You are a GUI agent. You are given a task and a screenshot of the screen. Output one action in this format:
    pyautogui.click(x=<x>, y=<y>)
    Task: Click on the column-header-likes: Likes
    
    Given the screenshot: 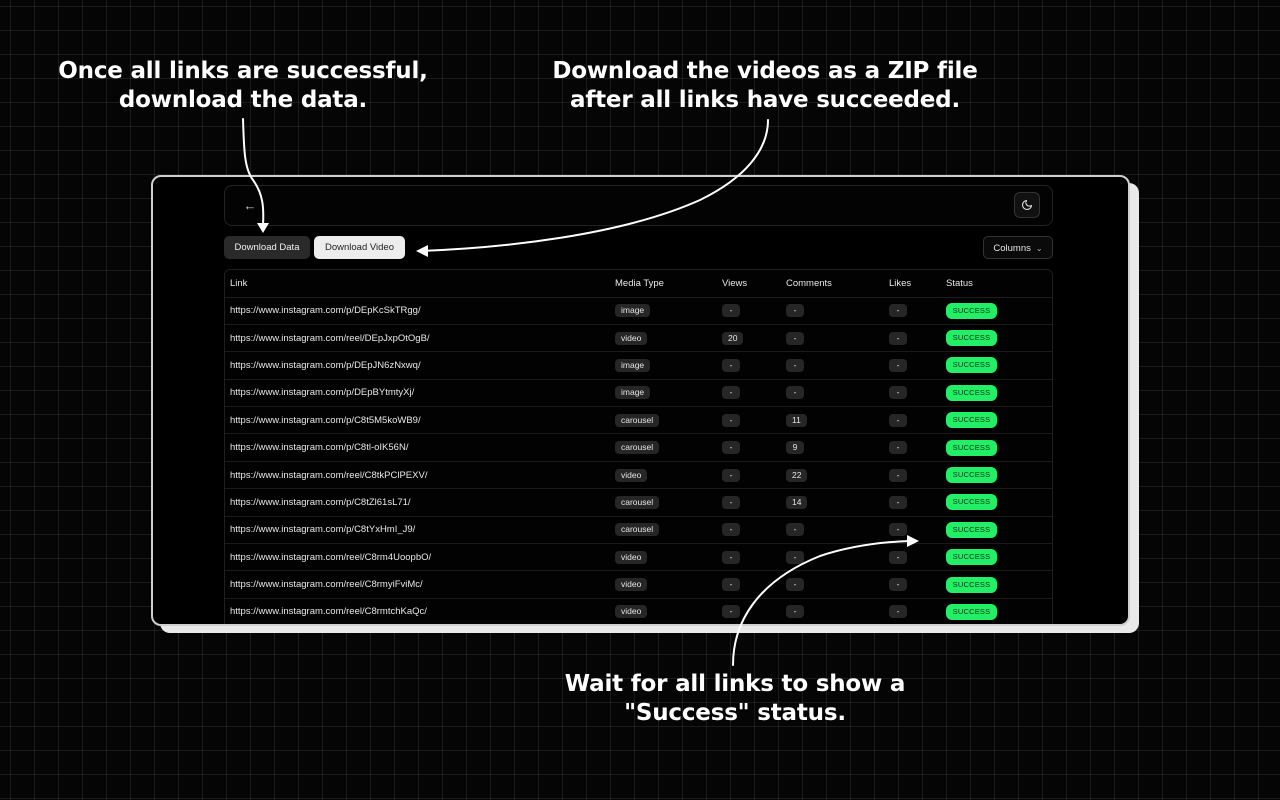 What is the action you would take?
    pyautogui.click(x=912, y=284)
    